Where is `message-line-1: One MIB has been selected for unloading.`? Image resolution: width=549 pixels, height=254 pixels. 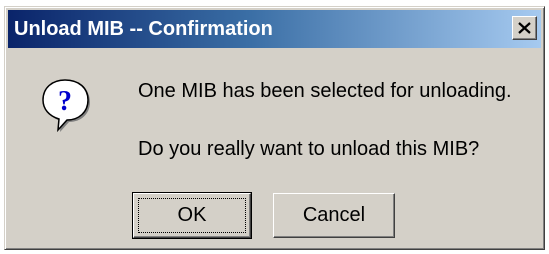 message-line-1: One MIB has been selected for unloading. is located at coordinates (325, 91).